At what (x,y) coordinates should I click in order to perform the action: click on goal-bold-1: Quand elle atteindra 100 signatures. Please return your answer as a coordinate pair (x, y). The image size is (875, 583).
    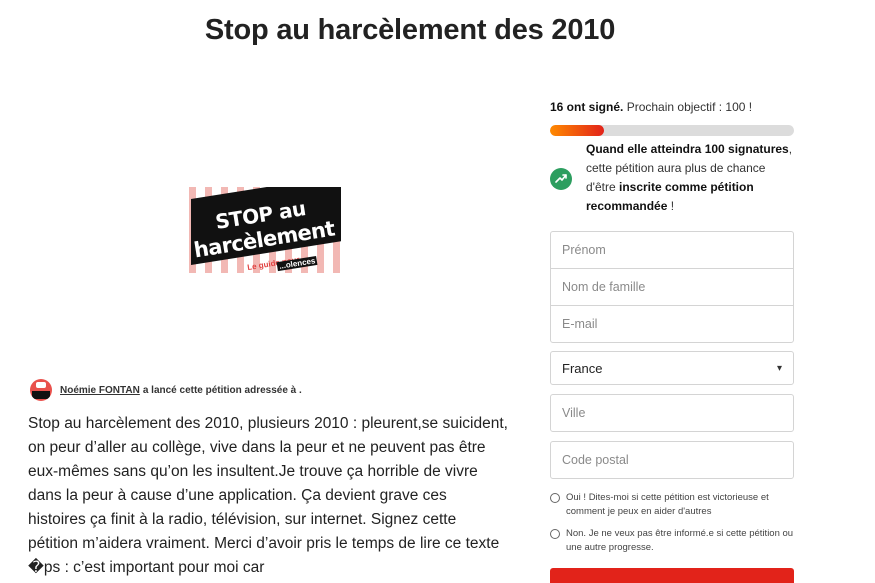
    Looking at the image, I should click on (687, 149).